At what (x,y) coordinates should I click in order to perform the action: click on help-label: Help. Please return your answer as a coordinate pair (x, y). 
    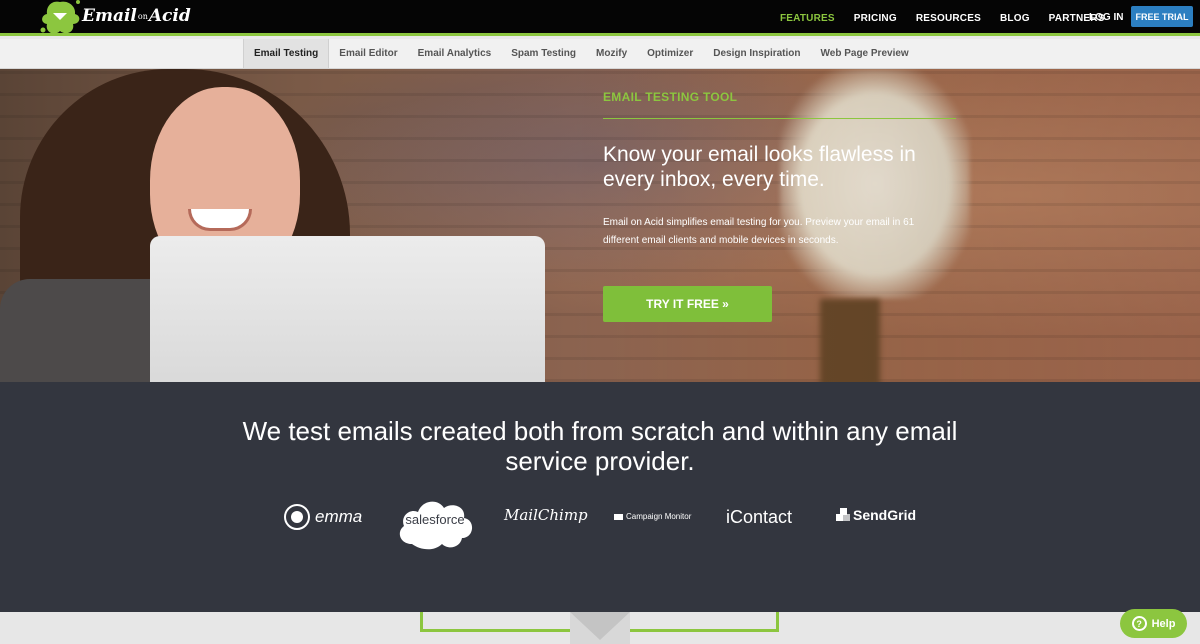
    Looking at the image, I should click on (1163, 623).